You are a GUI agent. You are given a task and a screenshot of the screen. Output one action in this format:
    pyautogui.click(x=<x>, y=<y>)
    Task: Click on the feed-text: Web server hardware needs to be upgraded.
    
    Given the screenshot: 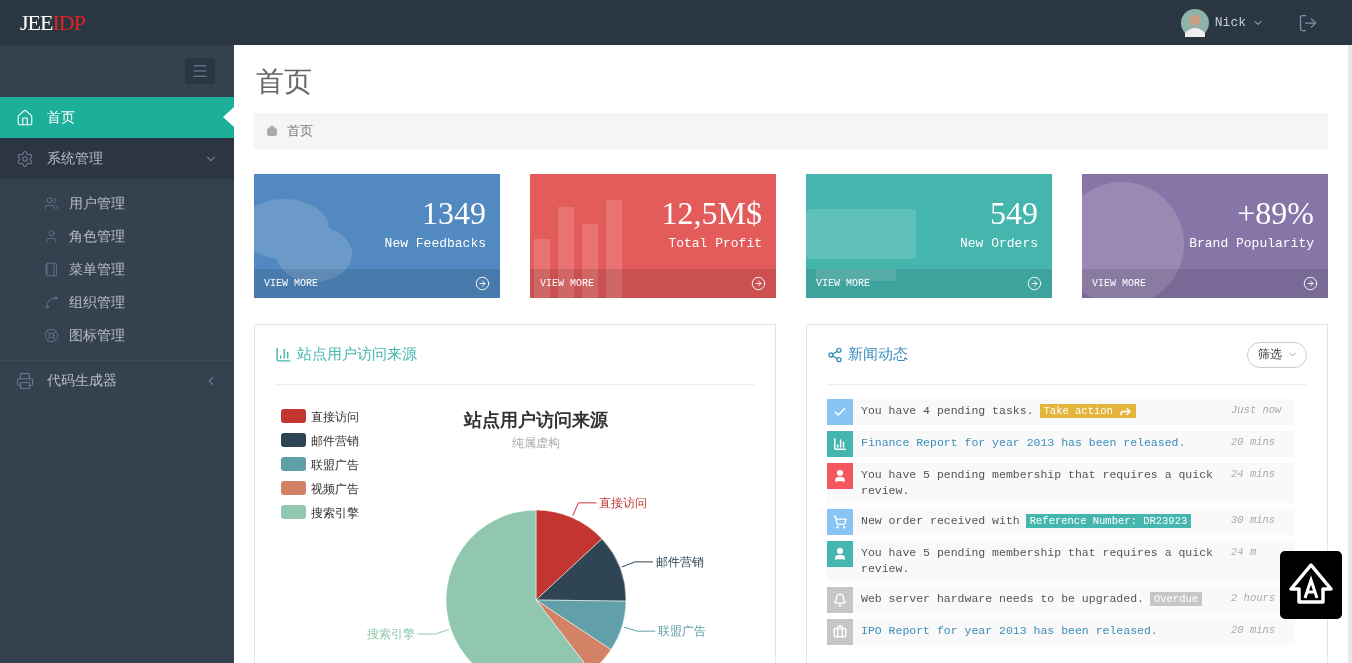 What is the action you would take?
    pyautogui.click(x=1002, y=598)
    